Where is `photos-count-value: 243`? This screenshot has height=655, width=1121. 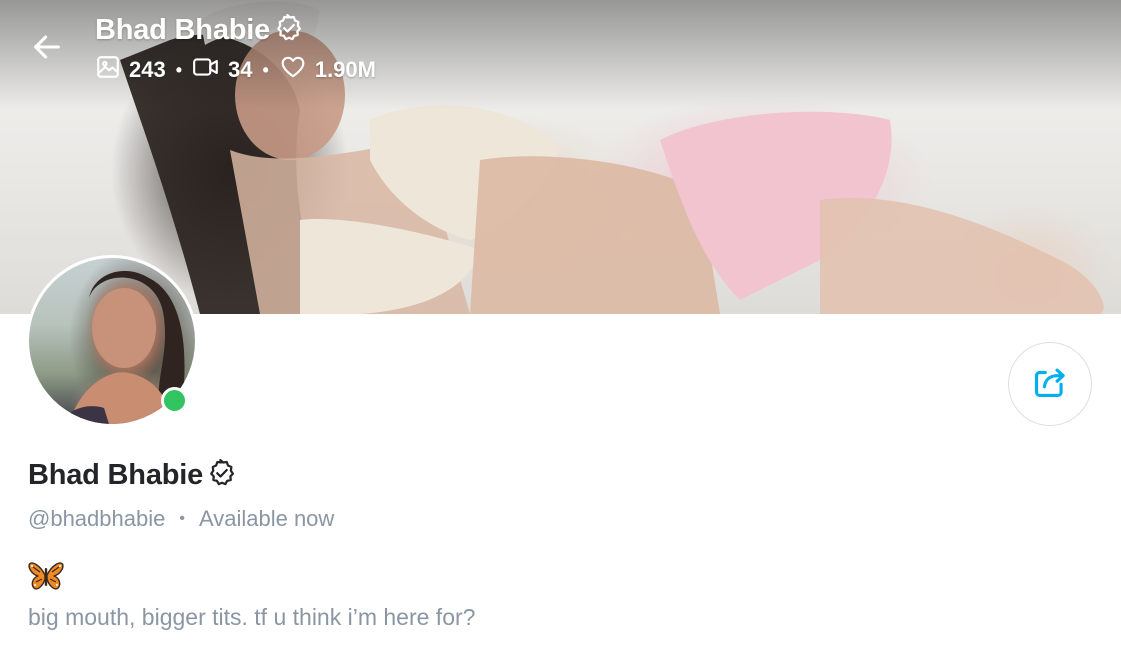 photos-count-value: 243 is located at coordinates (147, 69).